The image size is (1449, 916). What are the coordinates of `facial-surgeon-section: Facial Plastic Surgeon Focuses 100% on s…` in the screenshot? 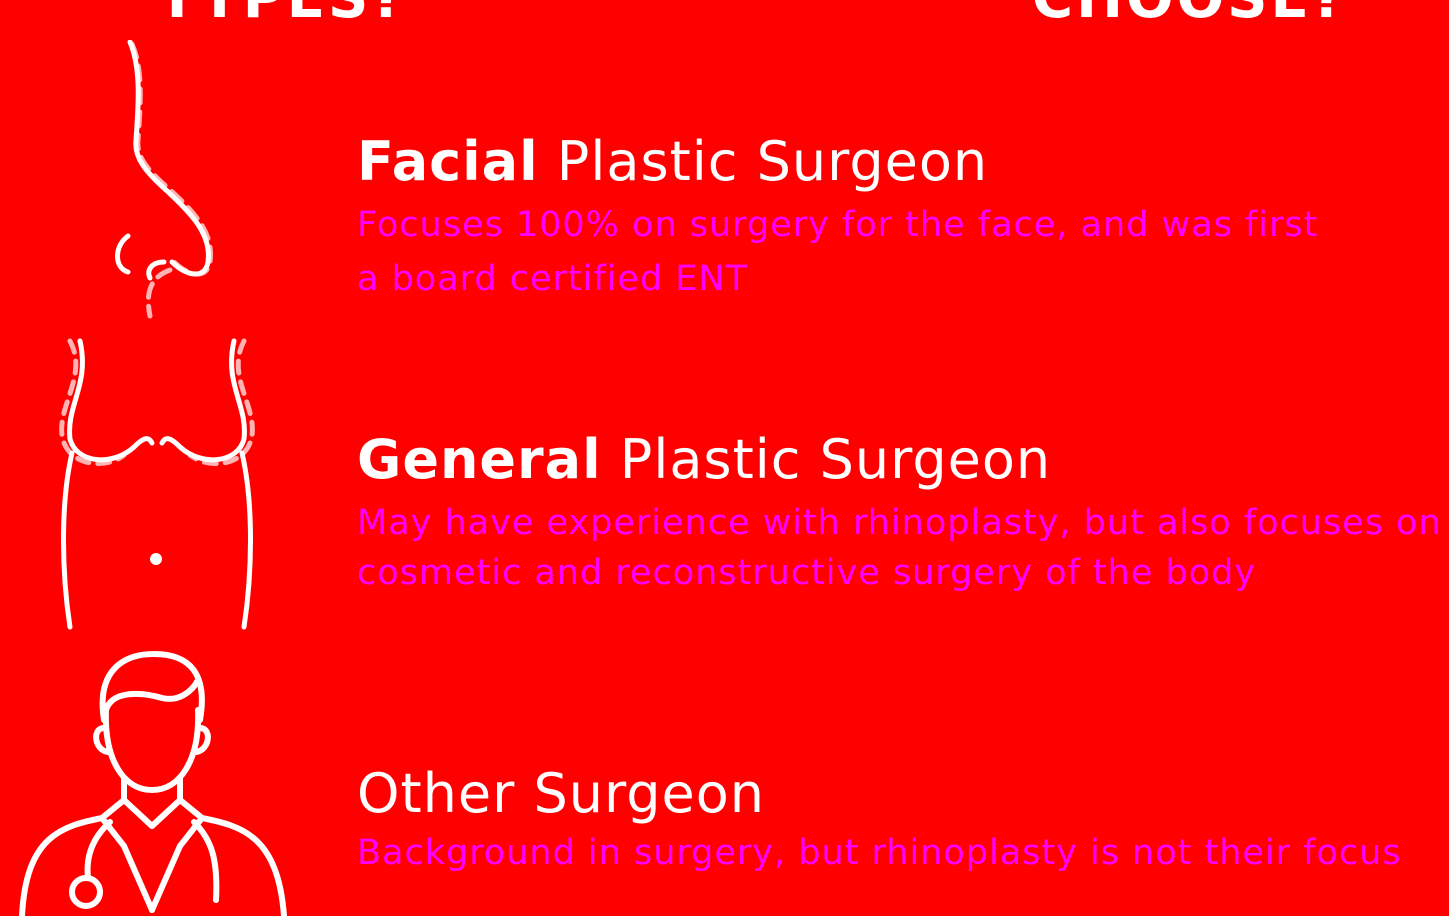 It's located at (837, 218).